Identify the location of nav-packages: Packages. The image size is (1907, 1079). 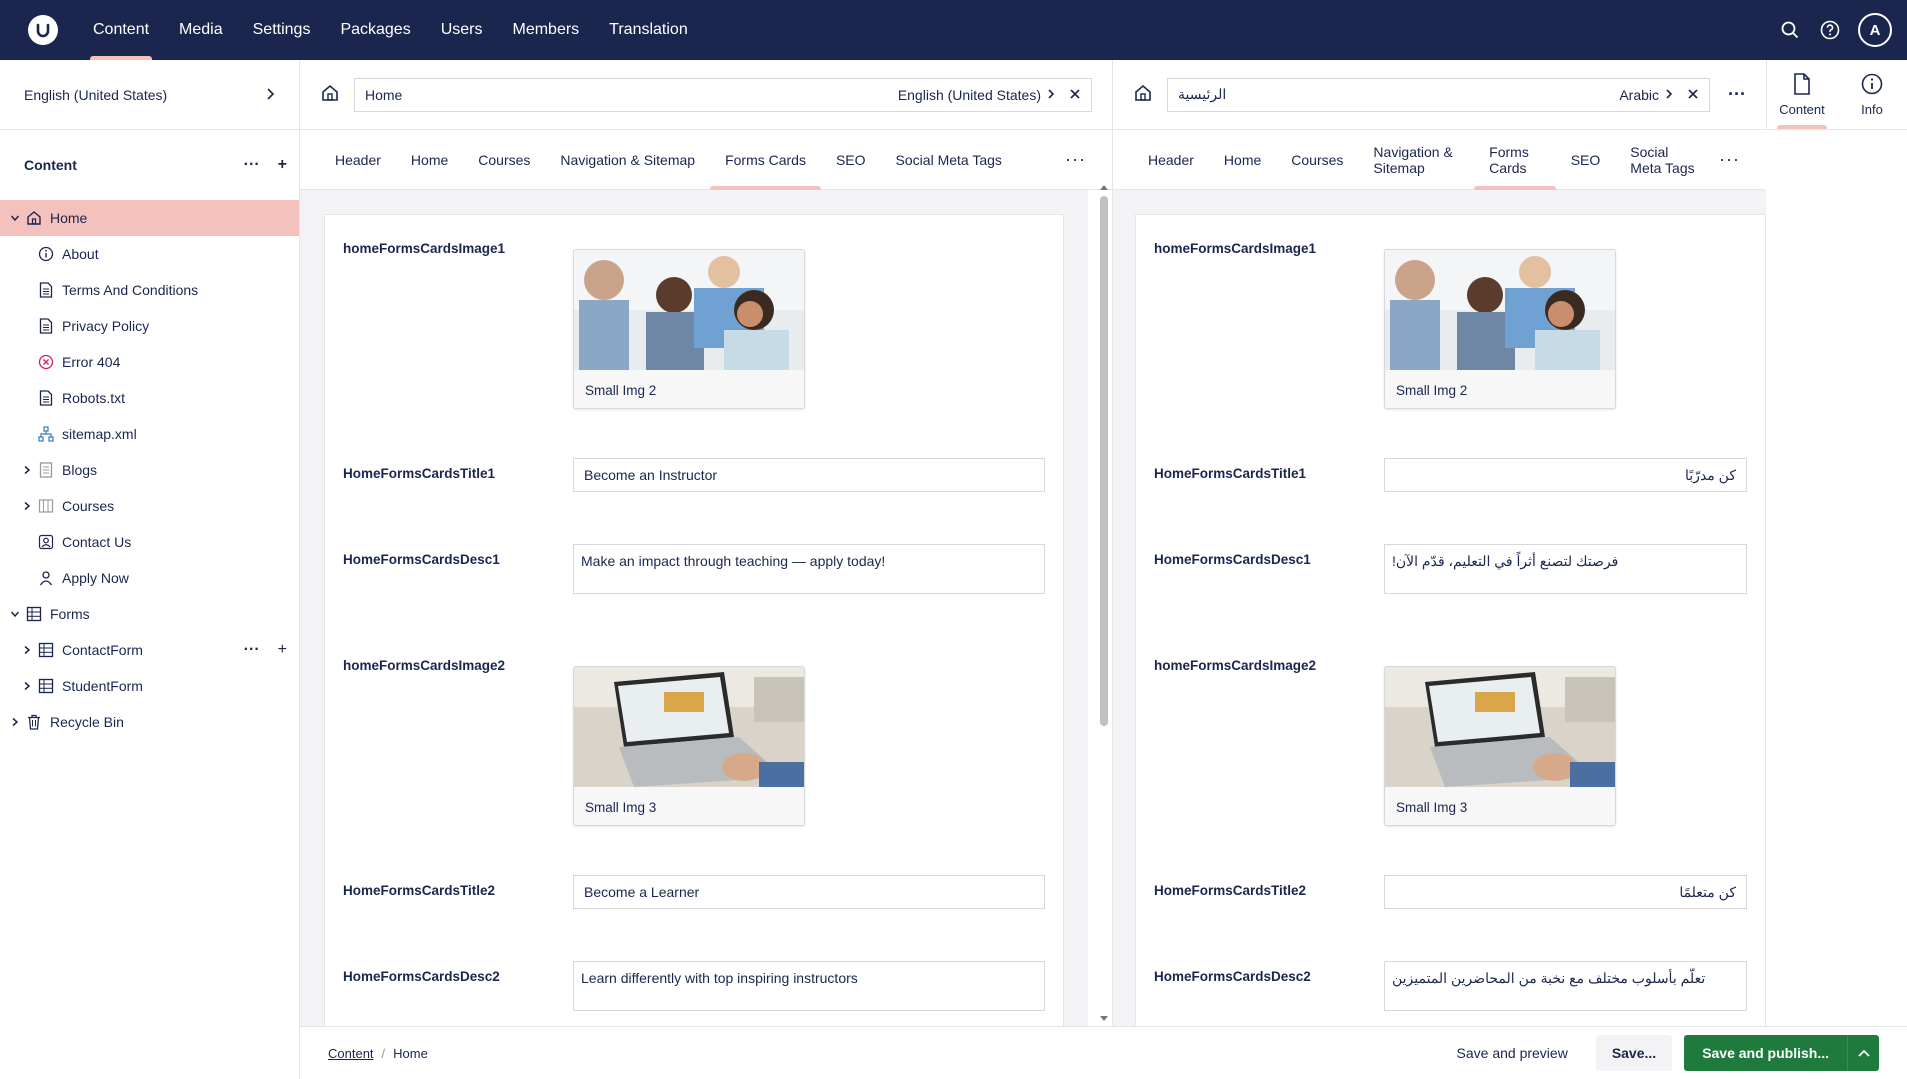
(375, 30).